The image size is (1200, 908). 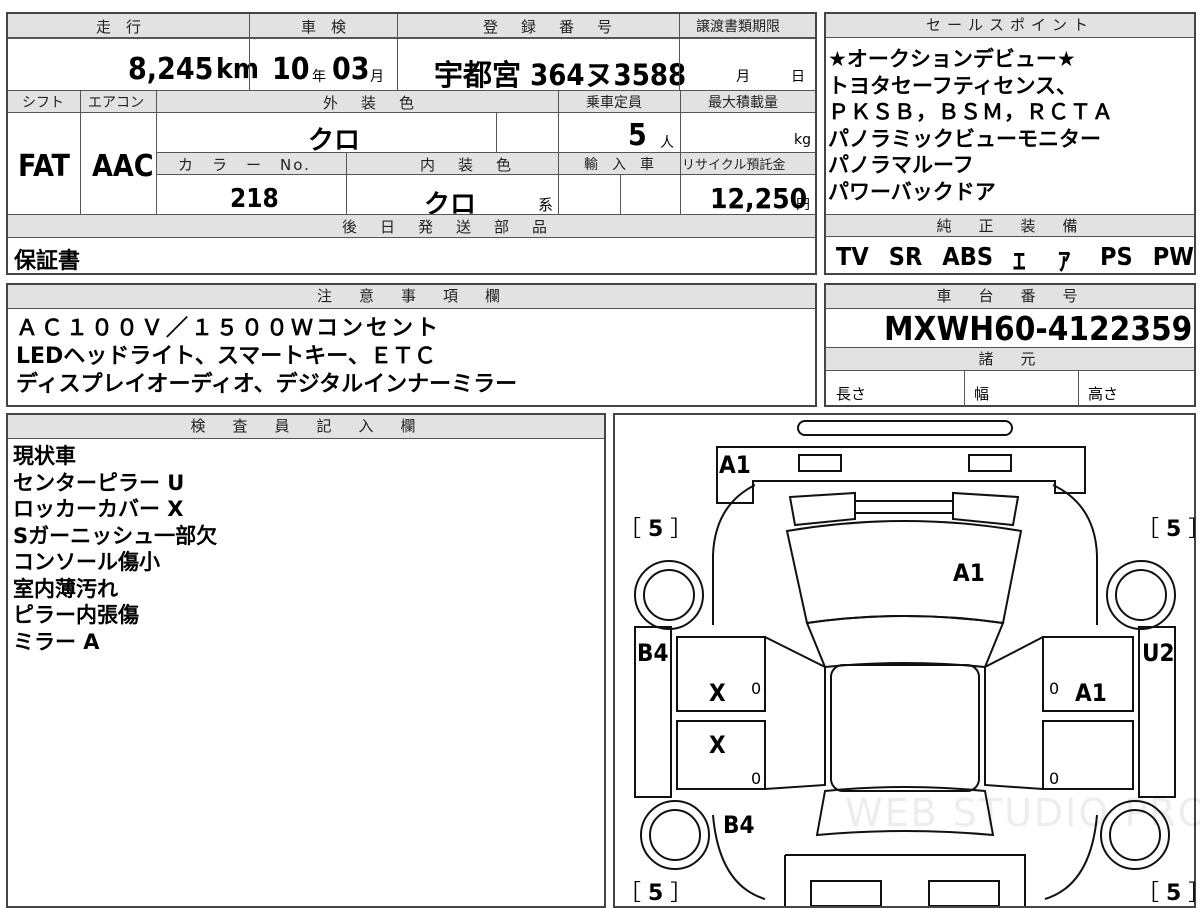 What do you see at coordinates (1168, 893) in the screenshot?
I see `tire-rear-right-tread: ［ 5 ］` at bounding box center [1168, 893].